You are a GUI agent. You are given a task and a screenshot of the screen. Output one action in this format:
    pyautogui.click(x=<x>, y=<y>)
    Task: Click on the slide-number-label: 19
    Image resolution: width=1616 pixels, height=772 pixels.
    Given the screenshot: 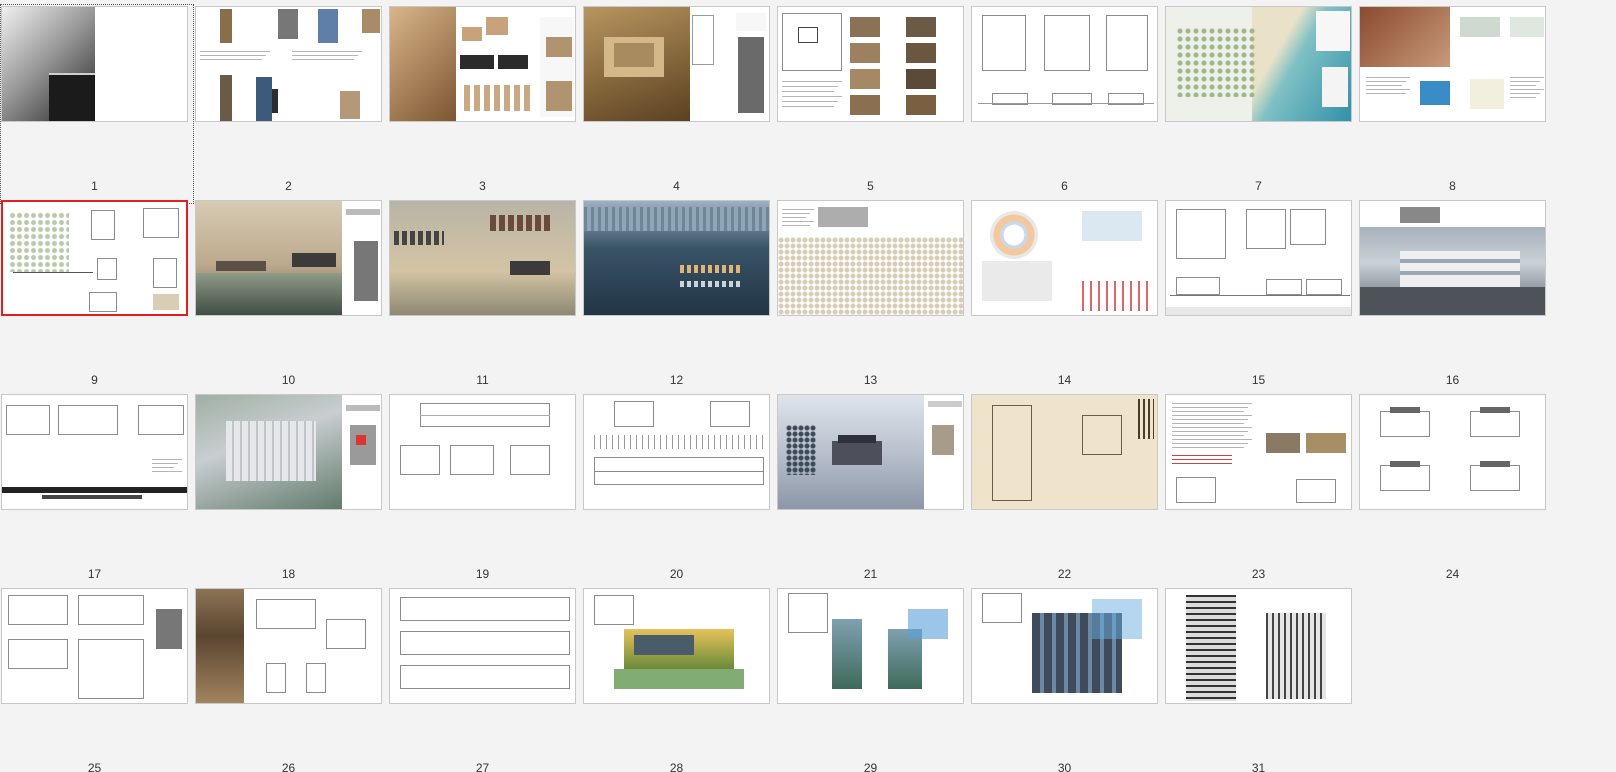 What is the action you would take?
    pyautogui.click(x=482, y=574)
    